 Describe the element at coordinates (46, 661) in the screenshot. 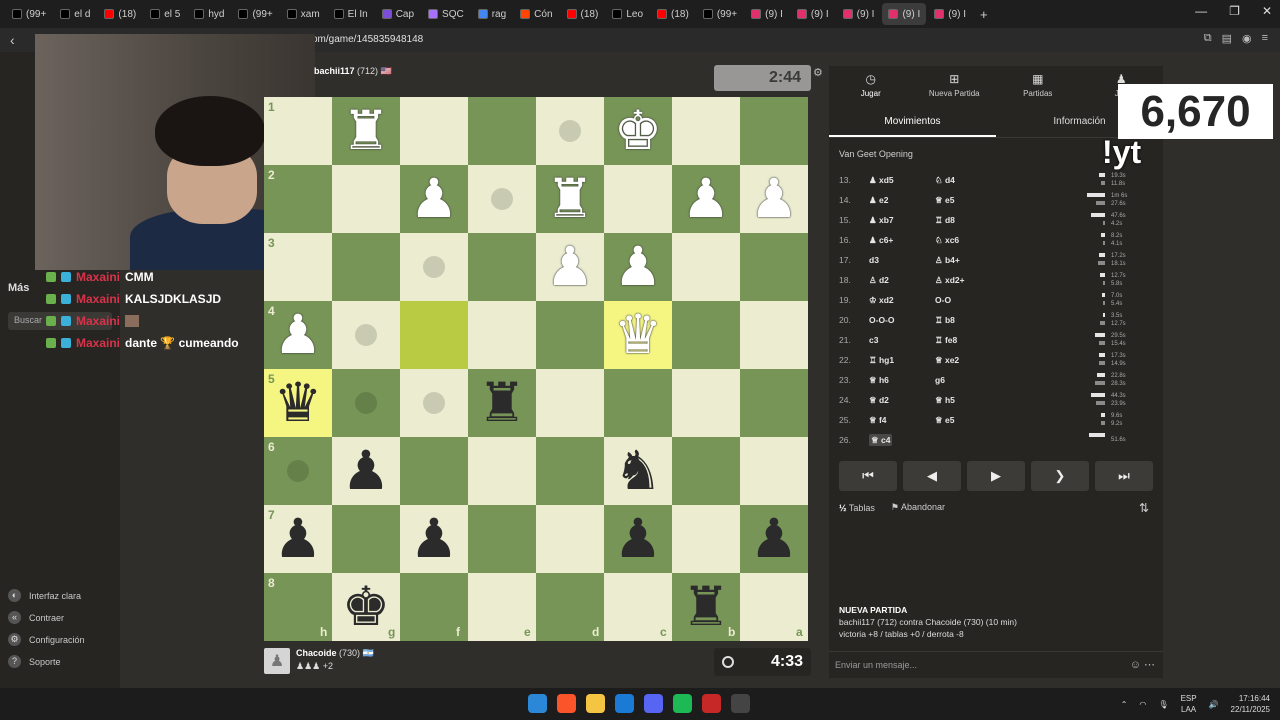

I see `sidebar-item-support: ? Soporte` at that location.